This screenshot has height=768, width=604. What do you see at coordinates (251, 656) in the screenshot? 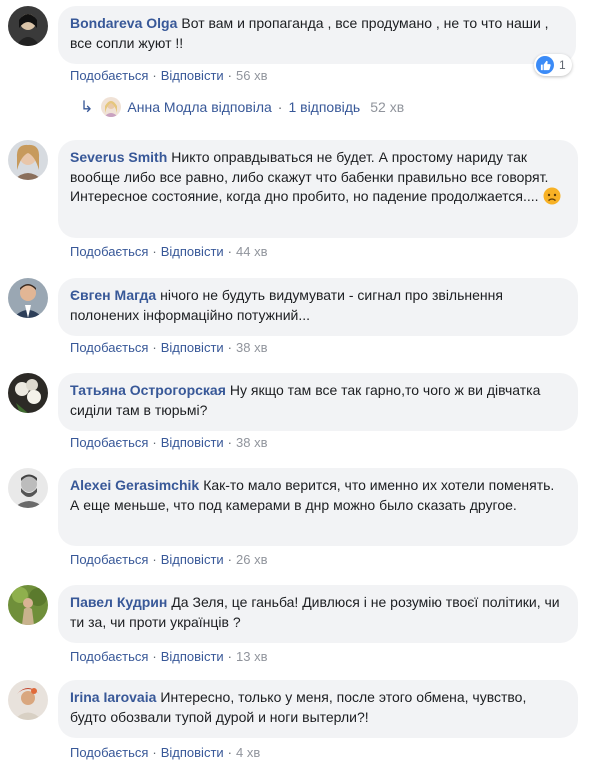
I see `comment-time: 13 хв` at bounding box center [251, 656].